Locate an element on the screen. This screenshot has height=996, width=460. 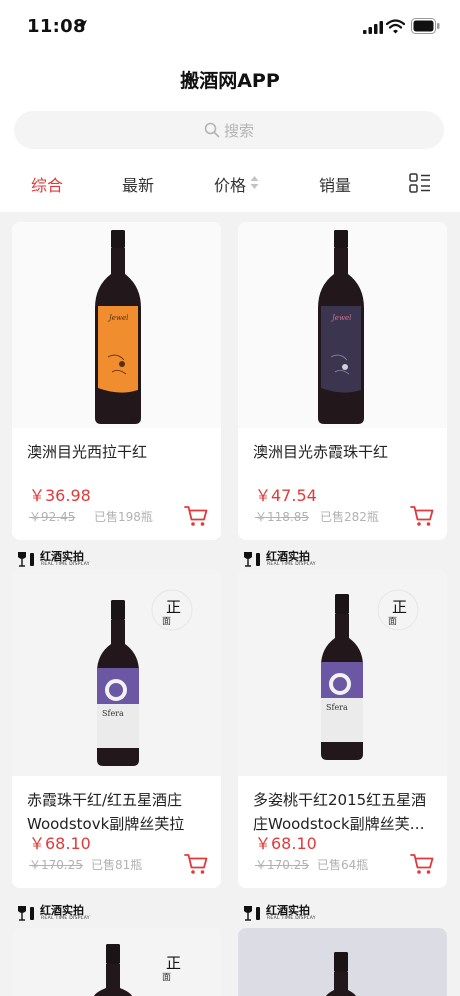
location-arrow-icon is located at coordinates (82, 25).